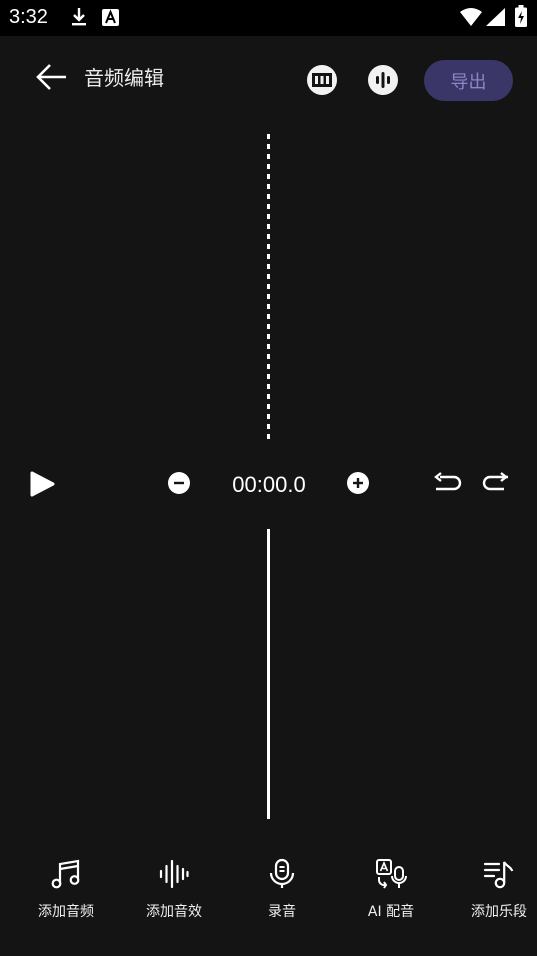 Image resolution: width=537 pixels, height=956 pixels. I want to click on playback-controls: 00:00.0, so click(268, 485).